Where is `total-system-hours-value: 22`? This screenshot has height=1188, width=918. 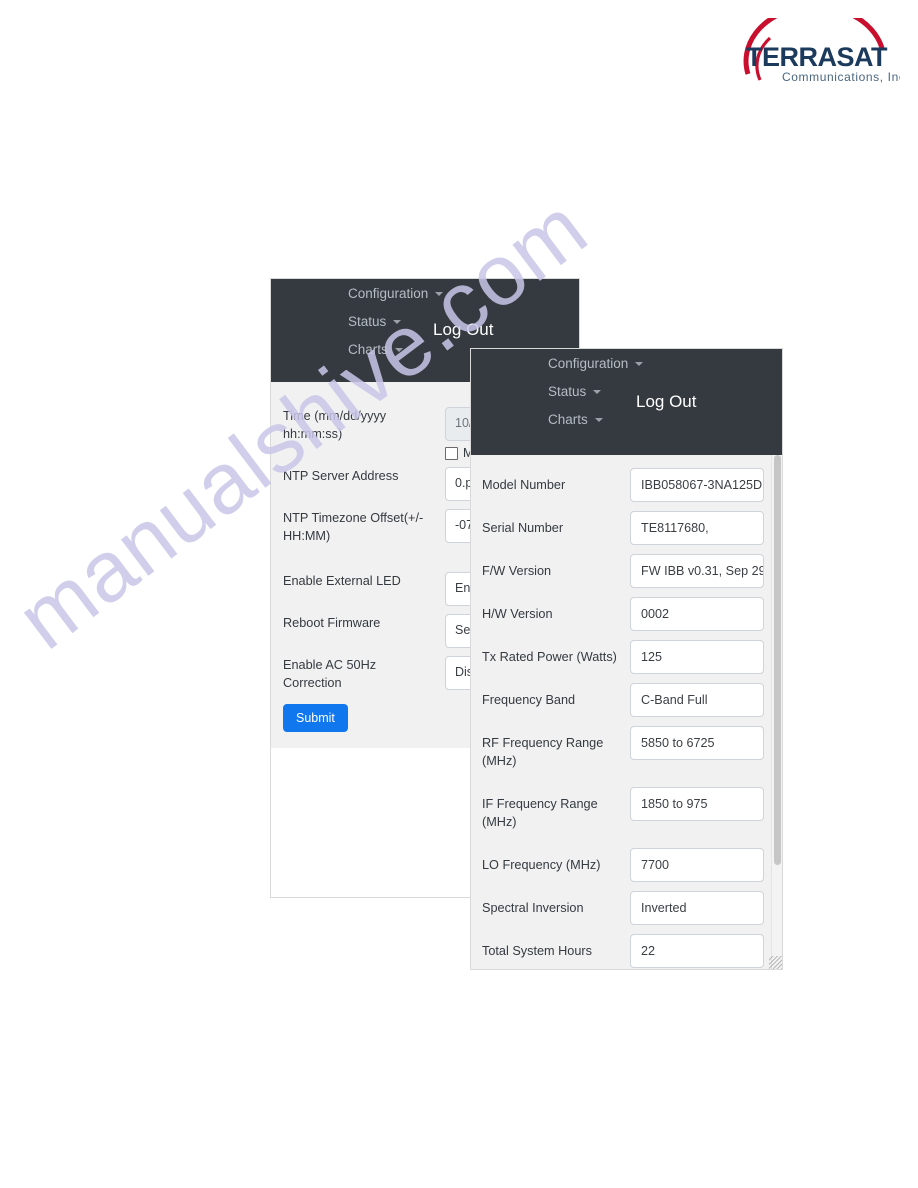
total-system-hours-value: 22 is located at coordinates (697, 951).